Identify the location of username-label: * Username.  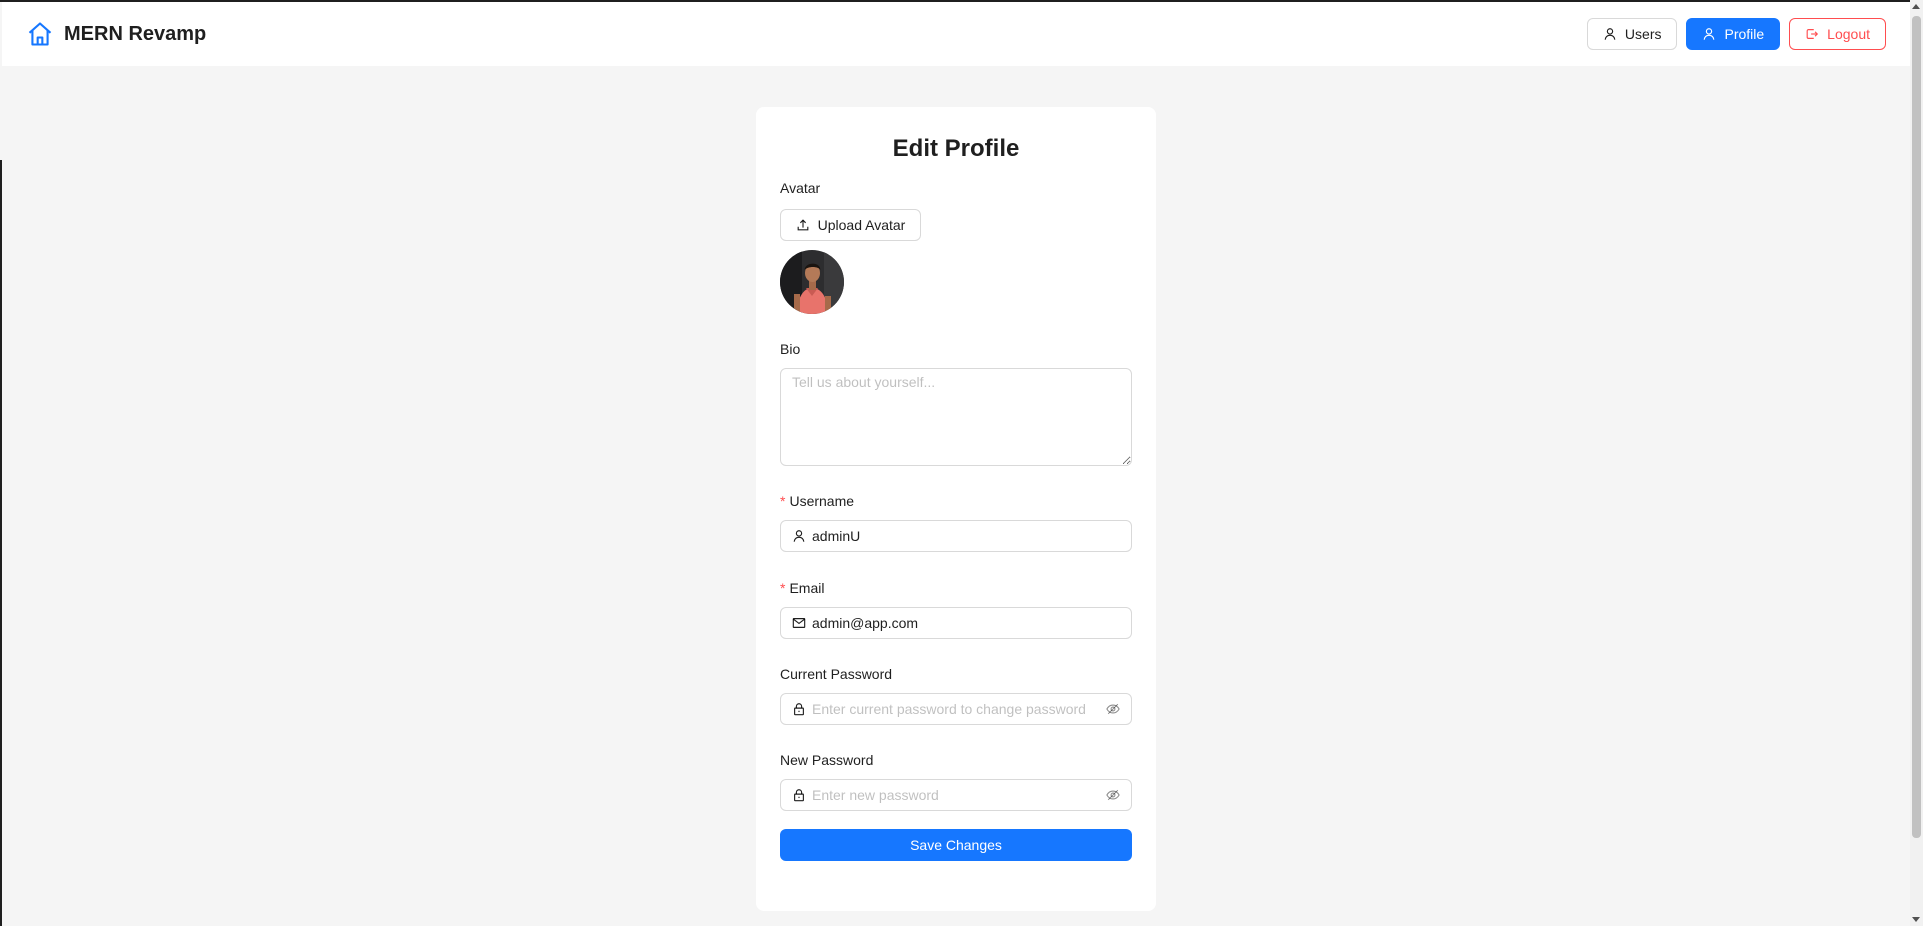
(956, 501).